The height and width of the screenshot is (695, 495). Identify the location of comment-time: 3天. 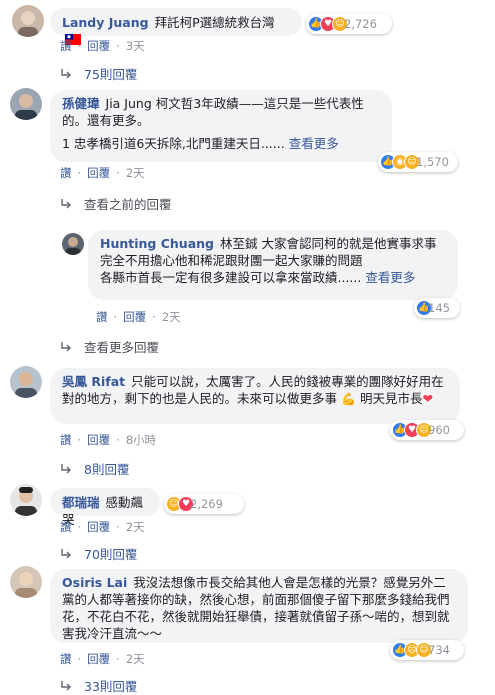
(135, 46).